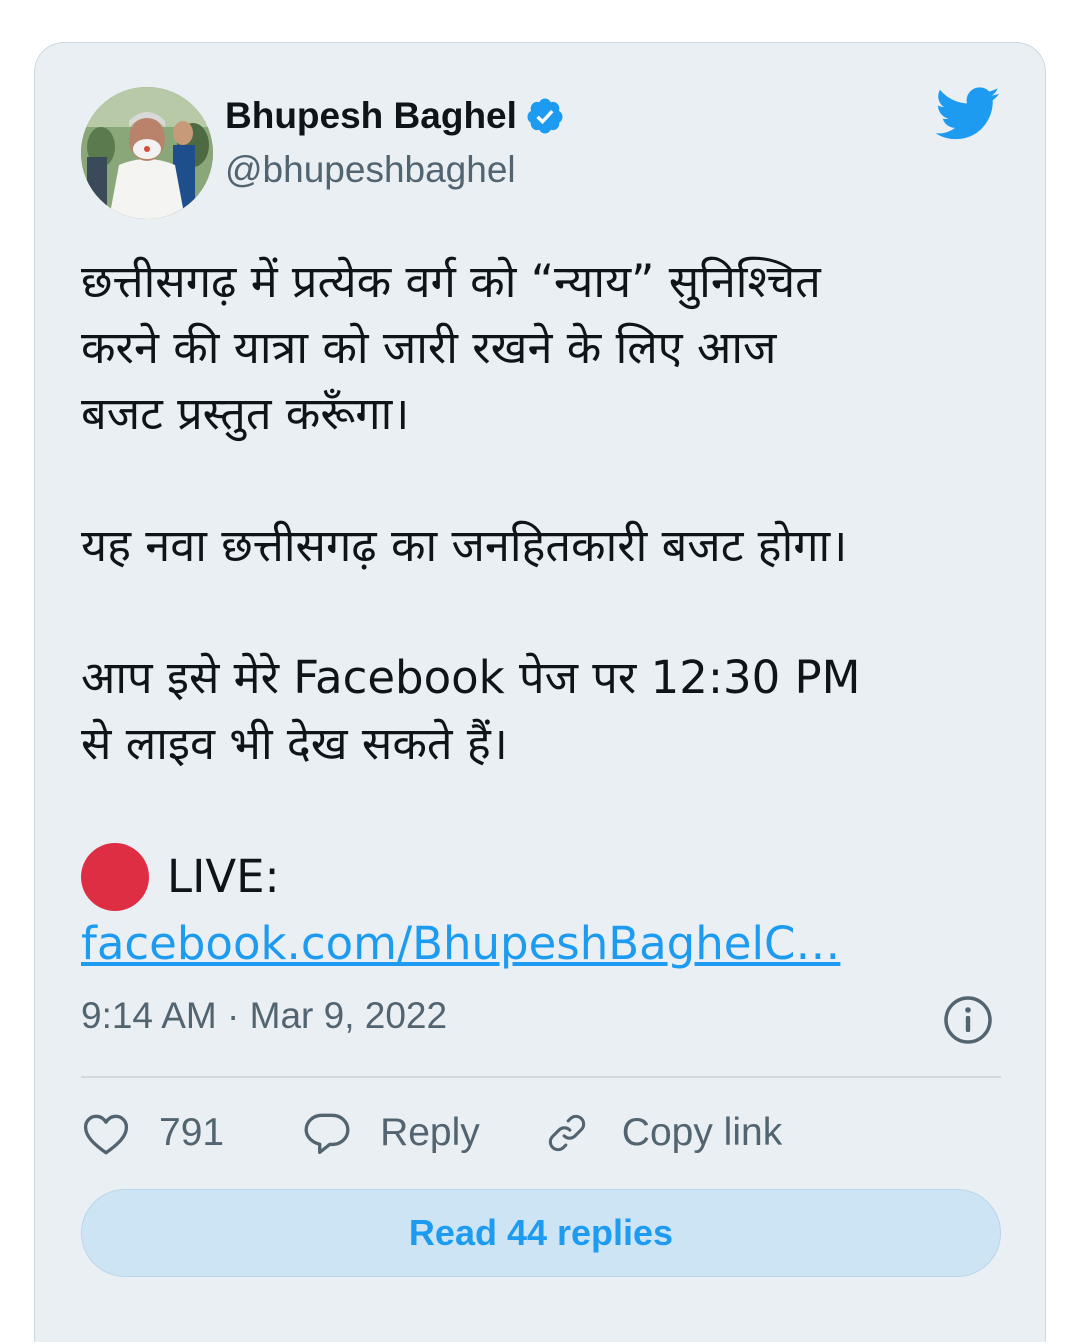  I want to click on heart-icon, so click(106, 1134).